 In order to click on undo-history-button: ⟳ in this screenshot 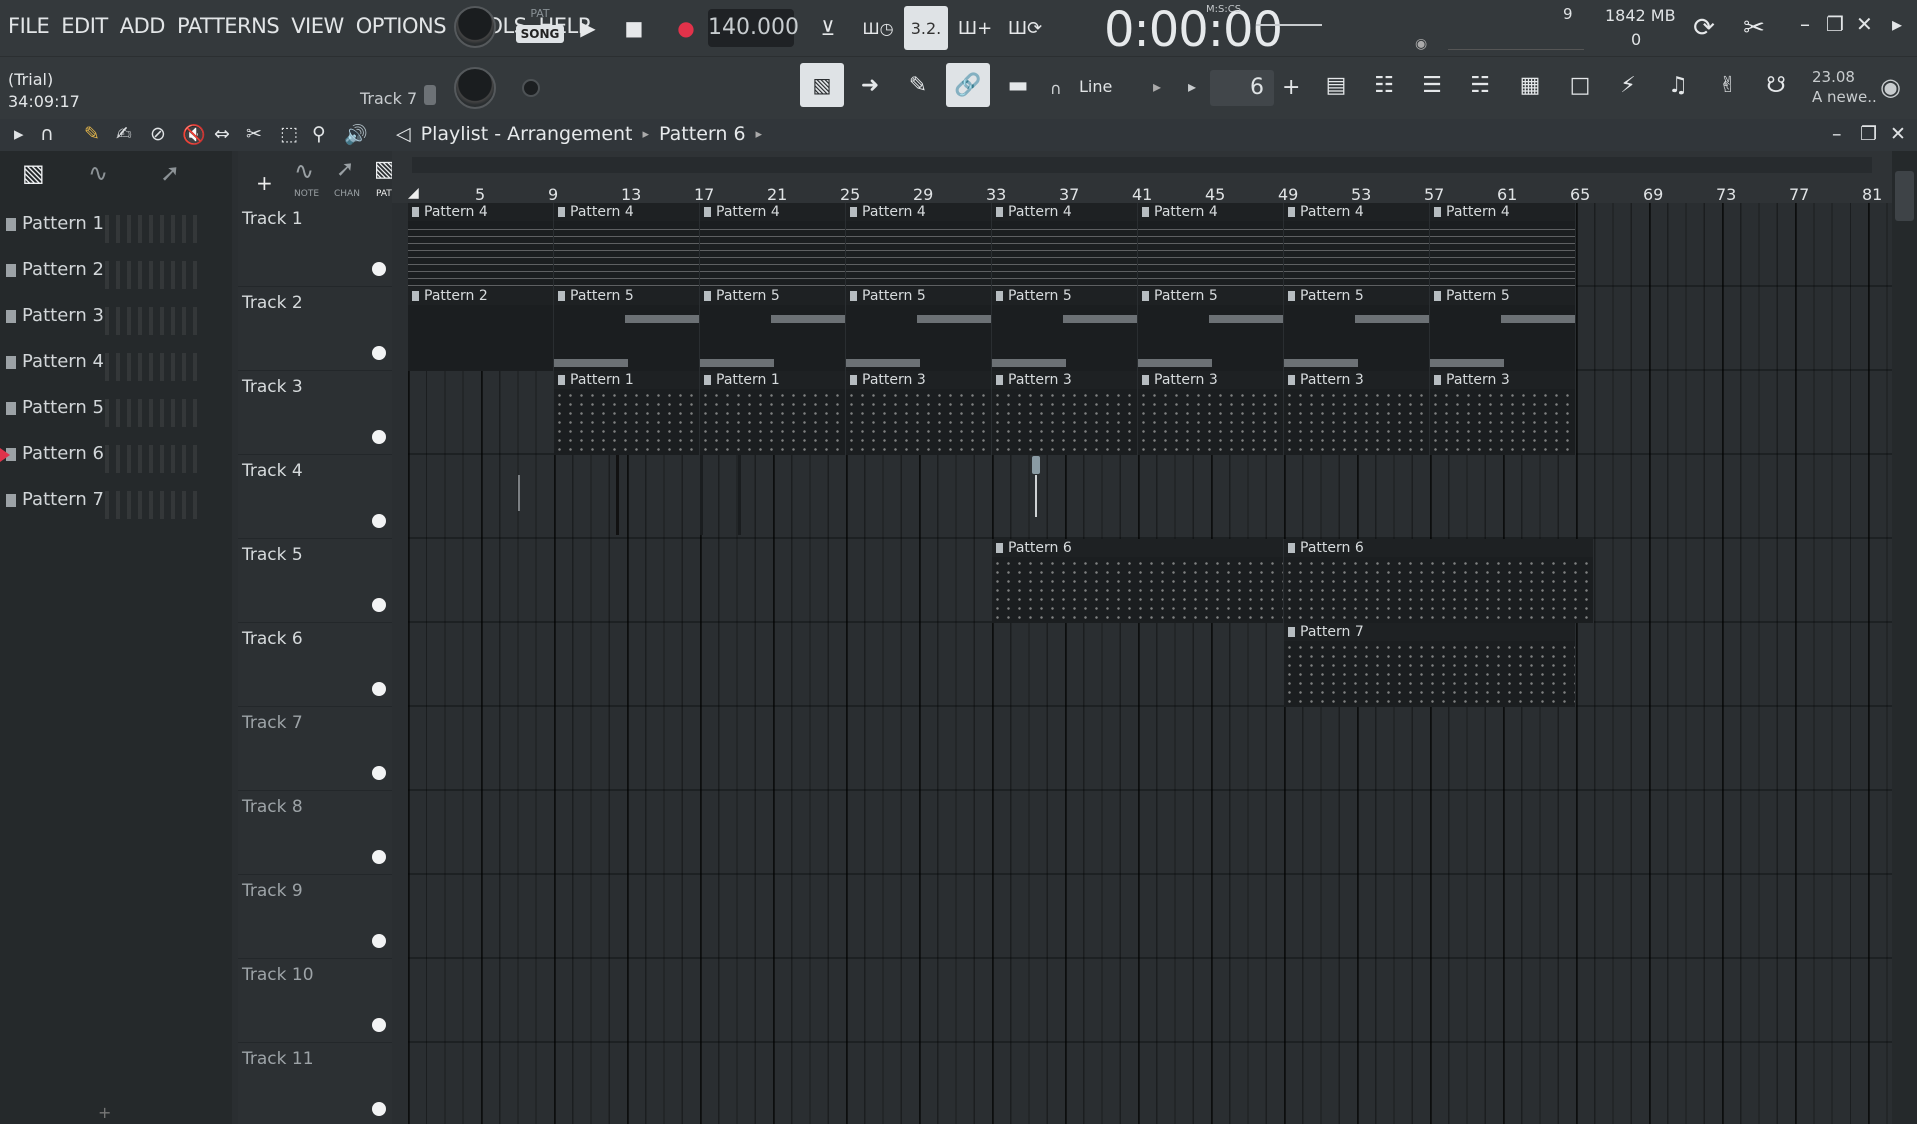, I will do `click(1704, 28)`.